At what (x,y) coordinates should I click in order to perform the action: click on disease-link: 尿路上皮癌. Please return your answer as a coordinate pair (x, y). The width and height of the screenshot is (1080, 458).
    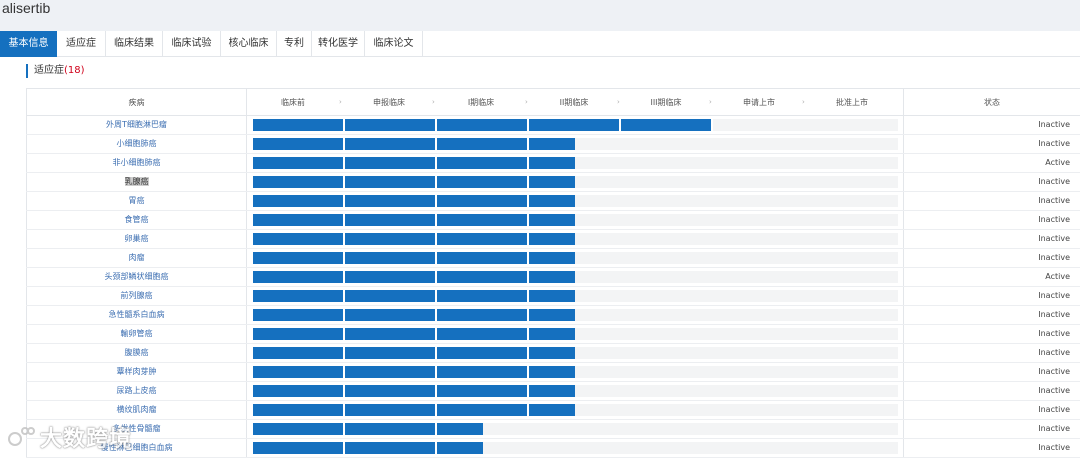
    Looking at the image, I should click on (137, 390).